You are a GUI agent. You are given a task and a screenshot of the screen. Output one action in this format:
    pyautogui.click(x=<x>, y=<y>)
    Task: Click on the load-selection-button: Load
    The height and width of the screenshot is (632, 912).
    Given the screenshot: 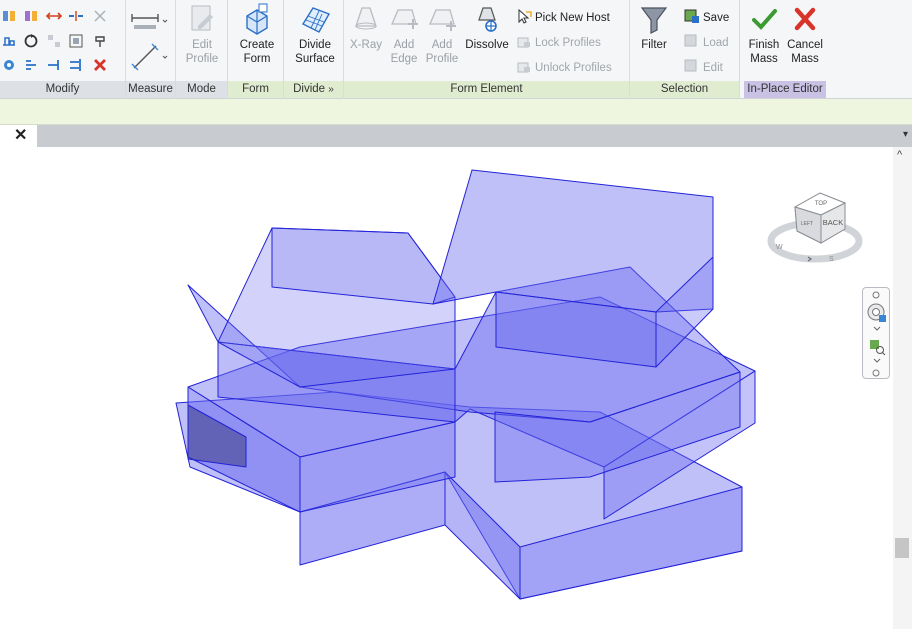 What is the action you would take?
    pyautogui.click(x=706, y=42)
    